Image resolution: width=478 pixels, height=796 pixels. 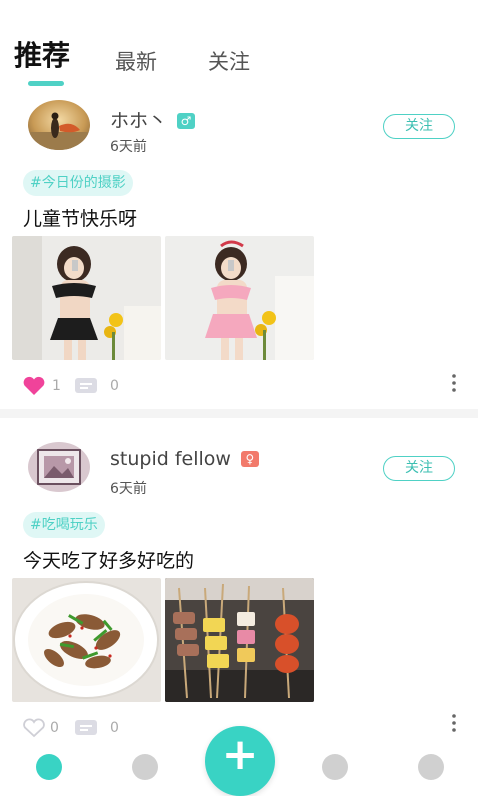 What do you see at coordinates (34, 728) in the screenshot?
I see `heart-outline-icon` at bounding box center [34, 728].